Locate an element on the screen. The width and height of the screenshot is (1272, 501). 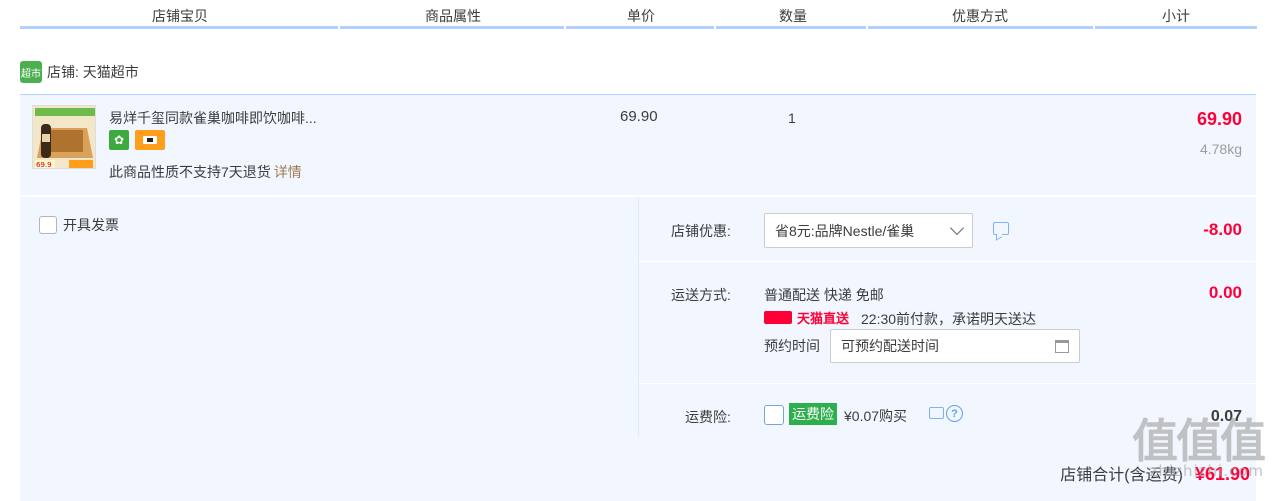
reserve-time-input: 可预约配送时间 is located at coordinates (955, 346).